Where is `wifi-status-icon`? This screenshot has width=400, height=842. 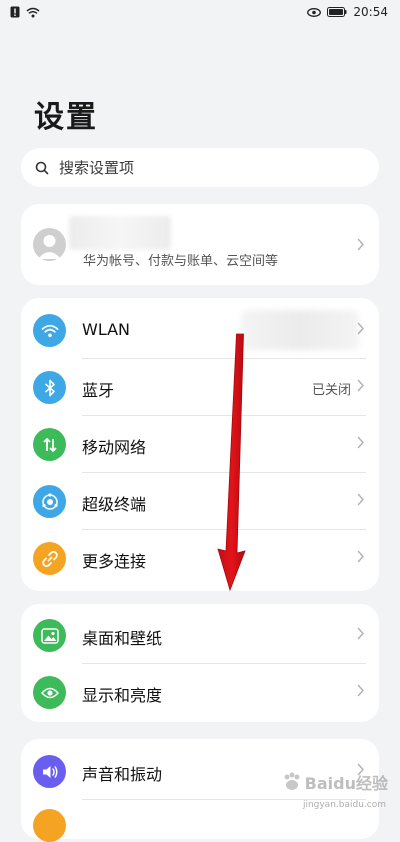
wifi-status-icon is located at coordinates (33, 12).